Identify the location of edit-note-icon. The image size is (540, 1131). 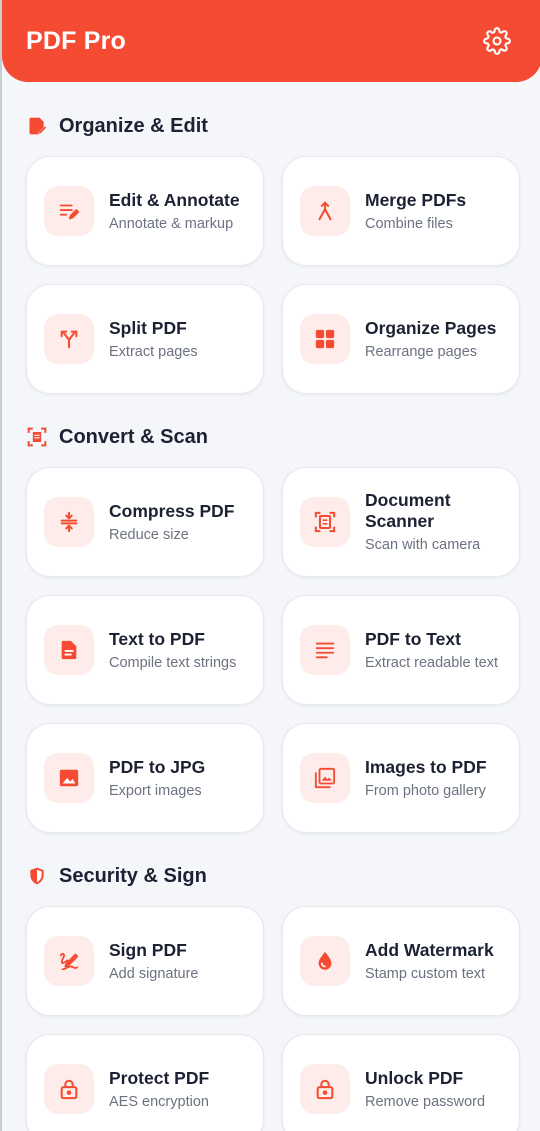
(37, 126).